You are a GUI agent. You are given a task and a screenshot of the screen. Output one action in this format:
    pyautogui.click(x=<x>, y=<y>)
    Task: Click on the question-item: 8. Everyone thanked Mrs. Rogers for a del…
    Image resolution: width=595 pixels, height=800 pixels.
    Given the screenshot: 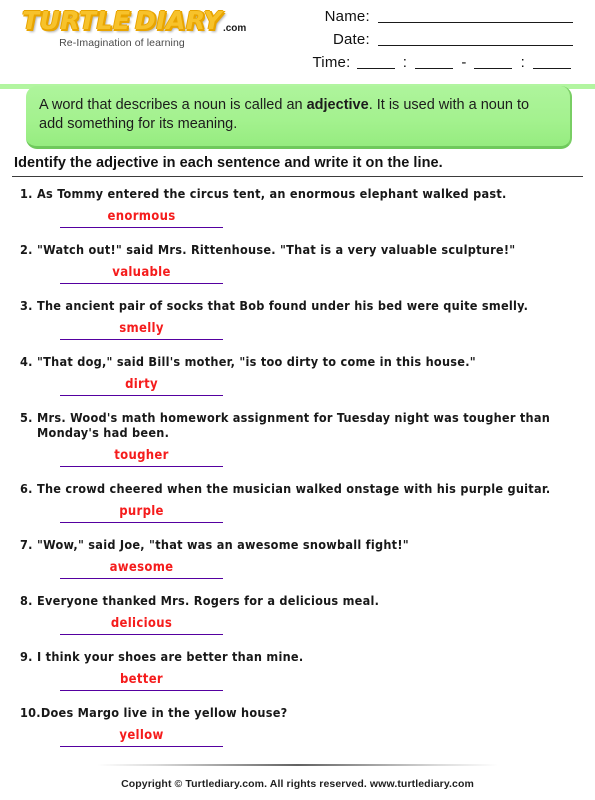 What is the action you would take?
    pyautogui.click(x=297, y=619)
    